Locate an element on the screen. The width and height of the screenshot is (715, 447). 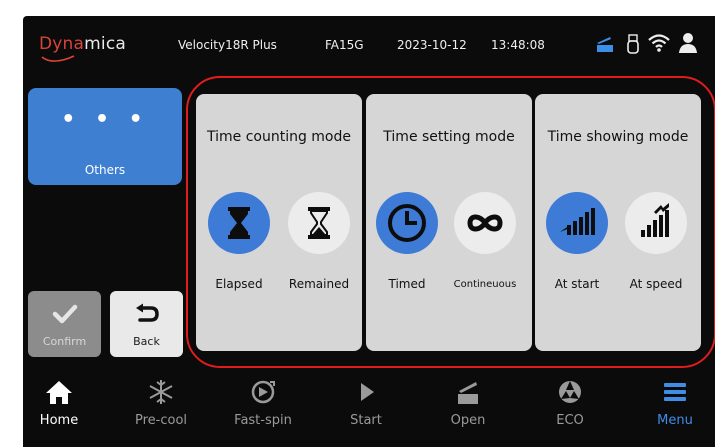
brand-logo: Dynamica is located at coordinates (83, 44).